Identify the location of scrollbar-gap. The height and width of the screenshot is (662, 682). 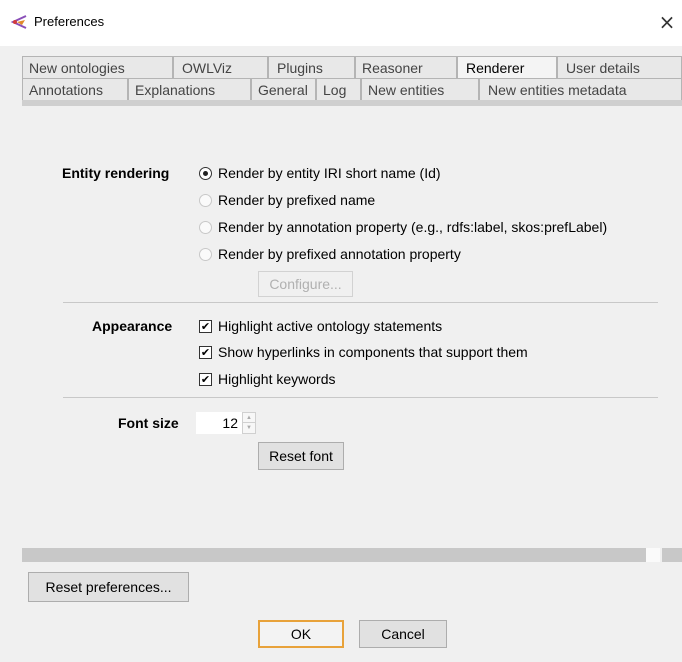
(653, 555).